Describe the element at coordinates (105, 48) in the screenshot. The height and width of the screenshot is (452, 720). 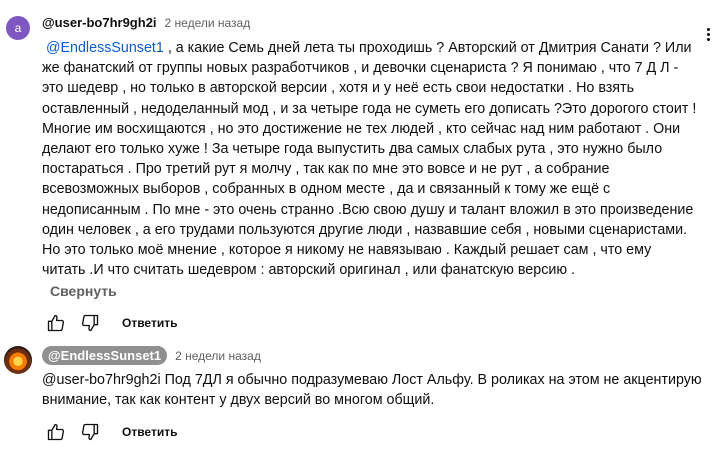
I see `mention-link: @EndlessSunset1` at that location.